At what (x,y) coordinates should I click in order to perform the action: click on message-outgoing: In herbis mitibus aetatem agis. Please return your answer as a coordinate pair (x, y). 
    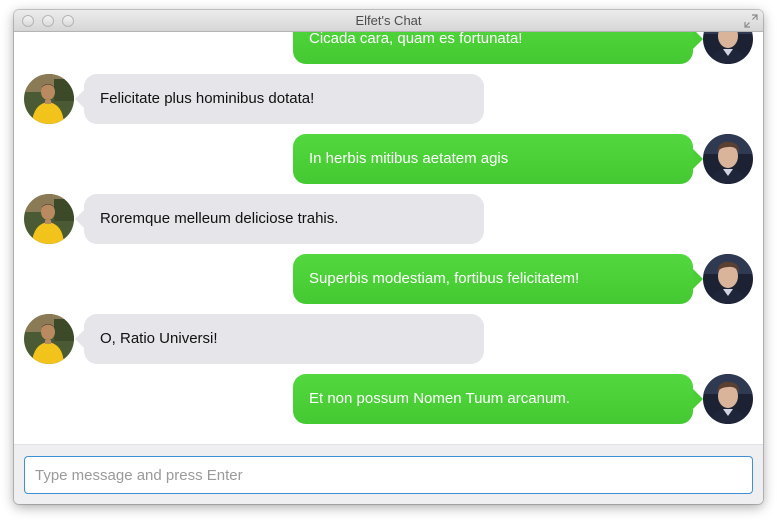
    Looking at the image, I should click on (388, 159).